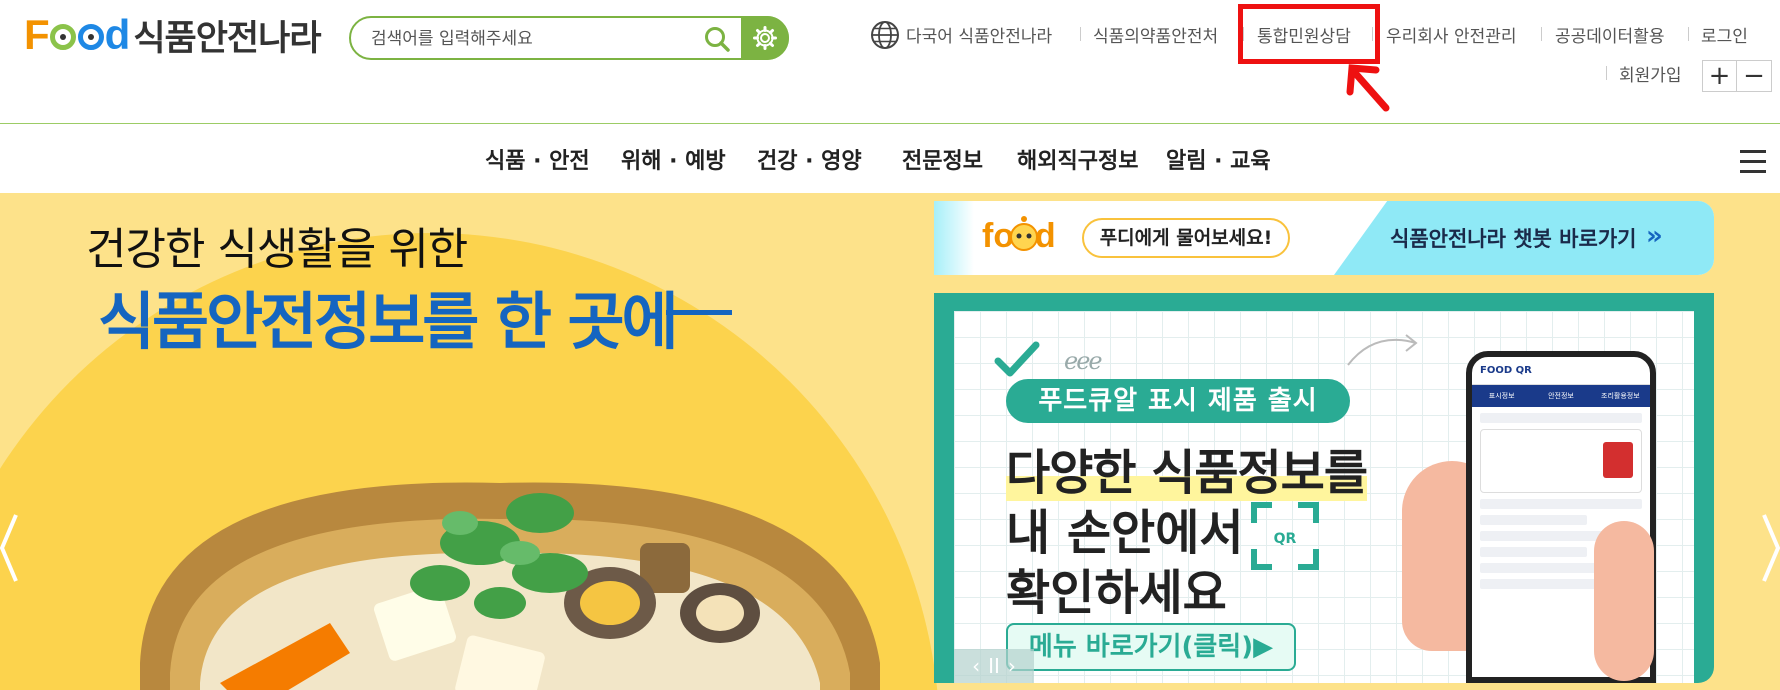 The width and height of the screenshot is (1780, 690). I want to click on hero-title: 식품안전정보를 한 곳에, so click(388, 321).